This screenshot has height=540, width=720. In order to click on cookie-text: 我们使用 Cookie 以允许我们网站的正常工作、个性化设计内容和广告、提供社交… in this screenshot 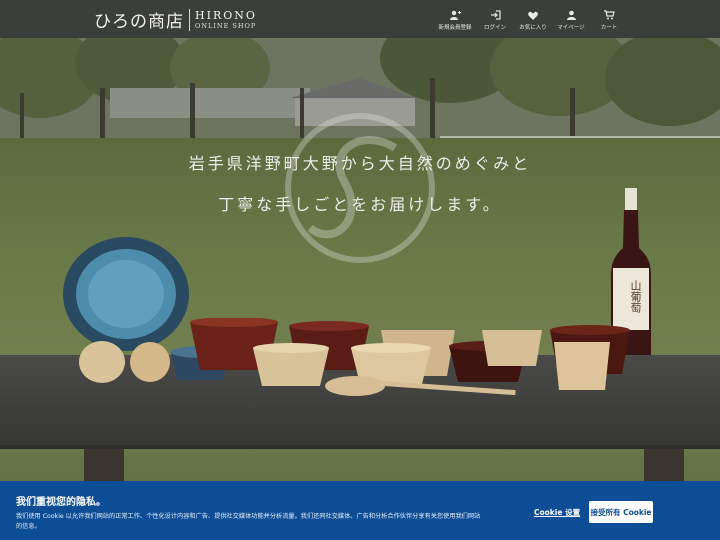, I will do `click(248, 521)`.